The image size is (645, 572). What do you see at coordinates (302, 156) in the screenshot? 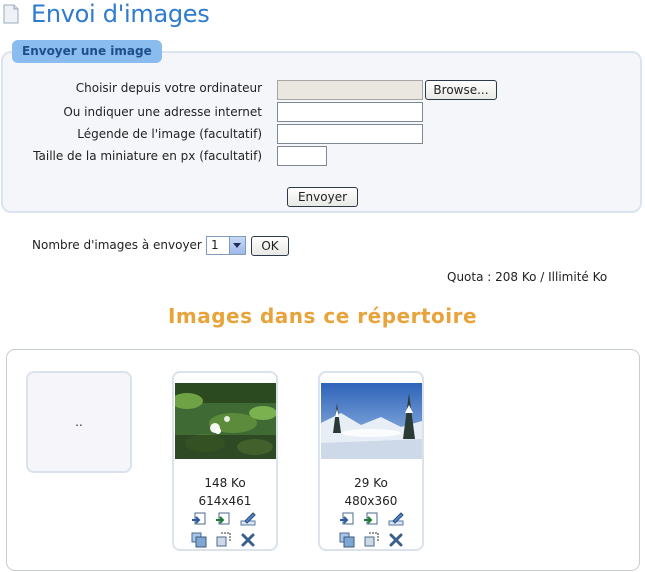
I see `thumb-size-input` at bounding box center [302, 156].